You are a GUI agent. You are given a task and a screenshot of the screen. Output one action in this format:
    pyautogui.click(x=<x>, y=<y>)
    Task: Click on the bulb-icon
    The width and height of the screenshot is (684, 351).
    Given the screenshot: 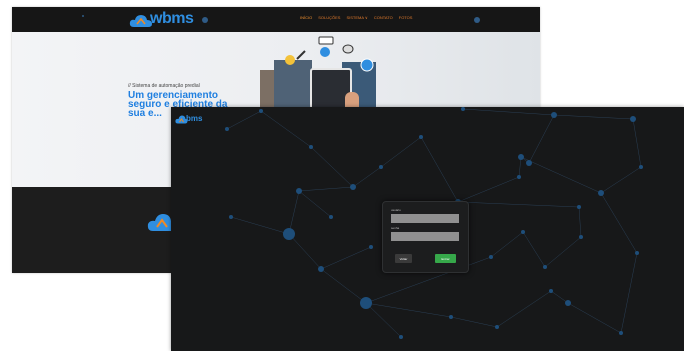 What is the action you would take?
    pyautogui.click(x=290, y=60)
    